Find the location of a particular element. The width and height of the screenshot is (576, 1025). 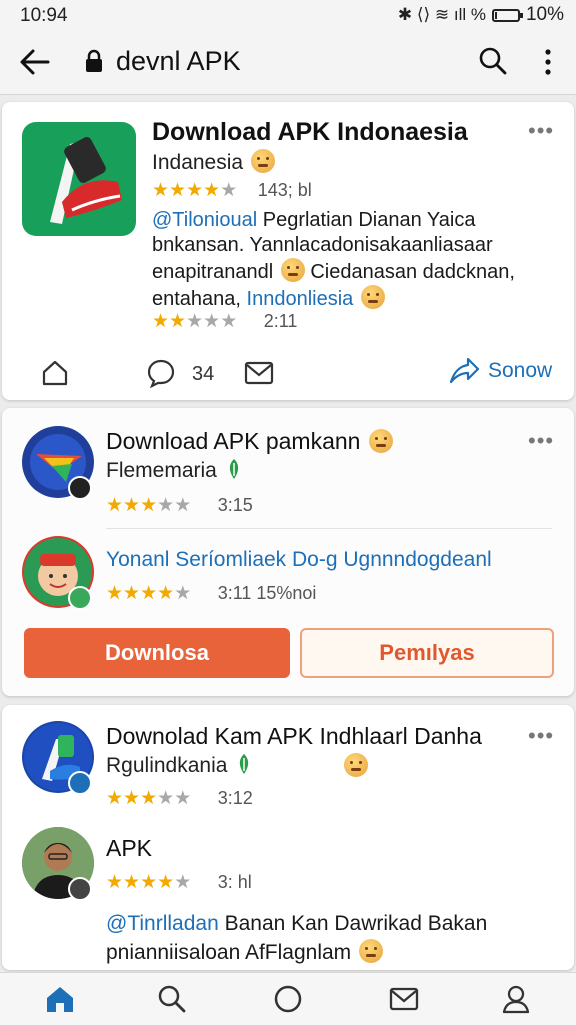

post-title: Download APK pamkann is located at coordinates (249, 441).